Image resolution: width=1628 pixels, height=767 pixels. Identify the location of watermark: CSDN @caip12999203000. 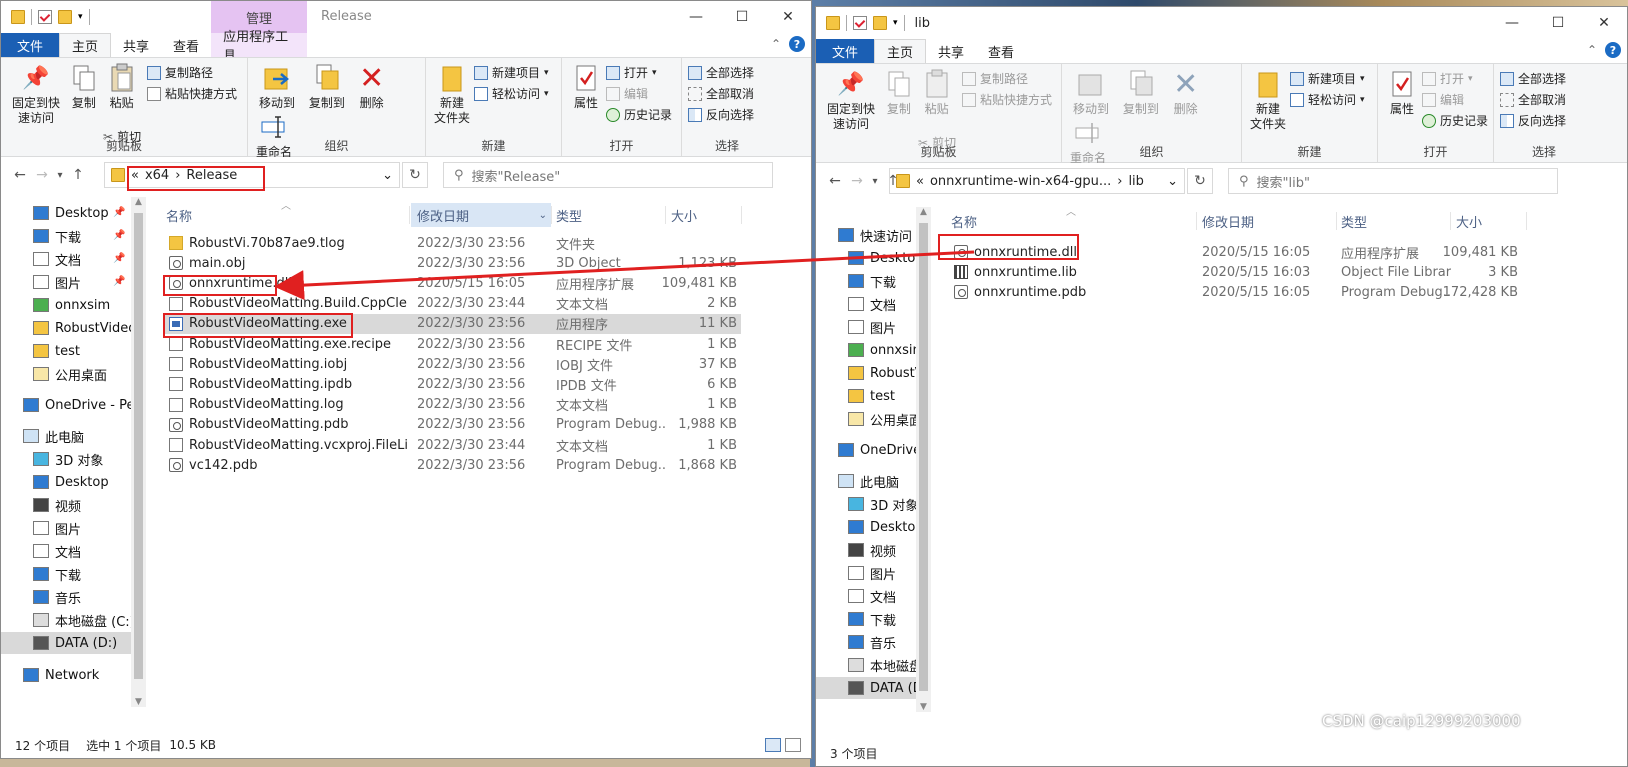
(1421, 721).